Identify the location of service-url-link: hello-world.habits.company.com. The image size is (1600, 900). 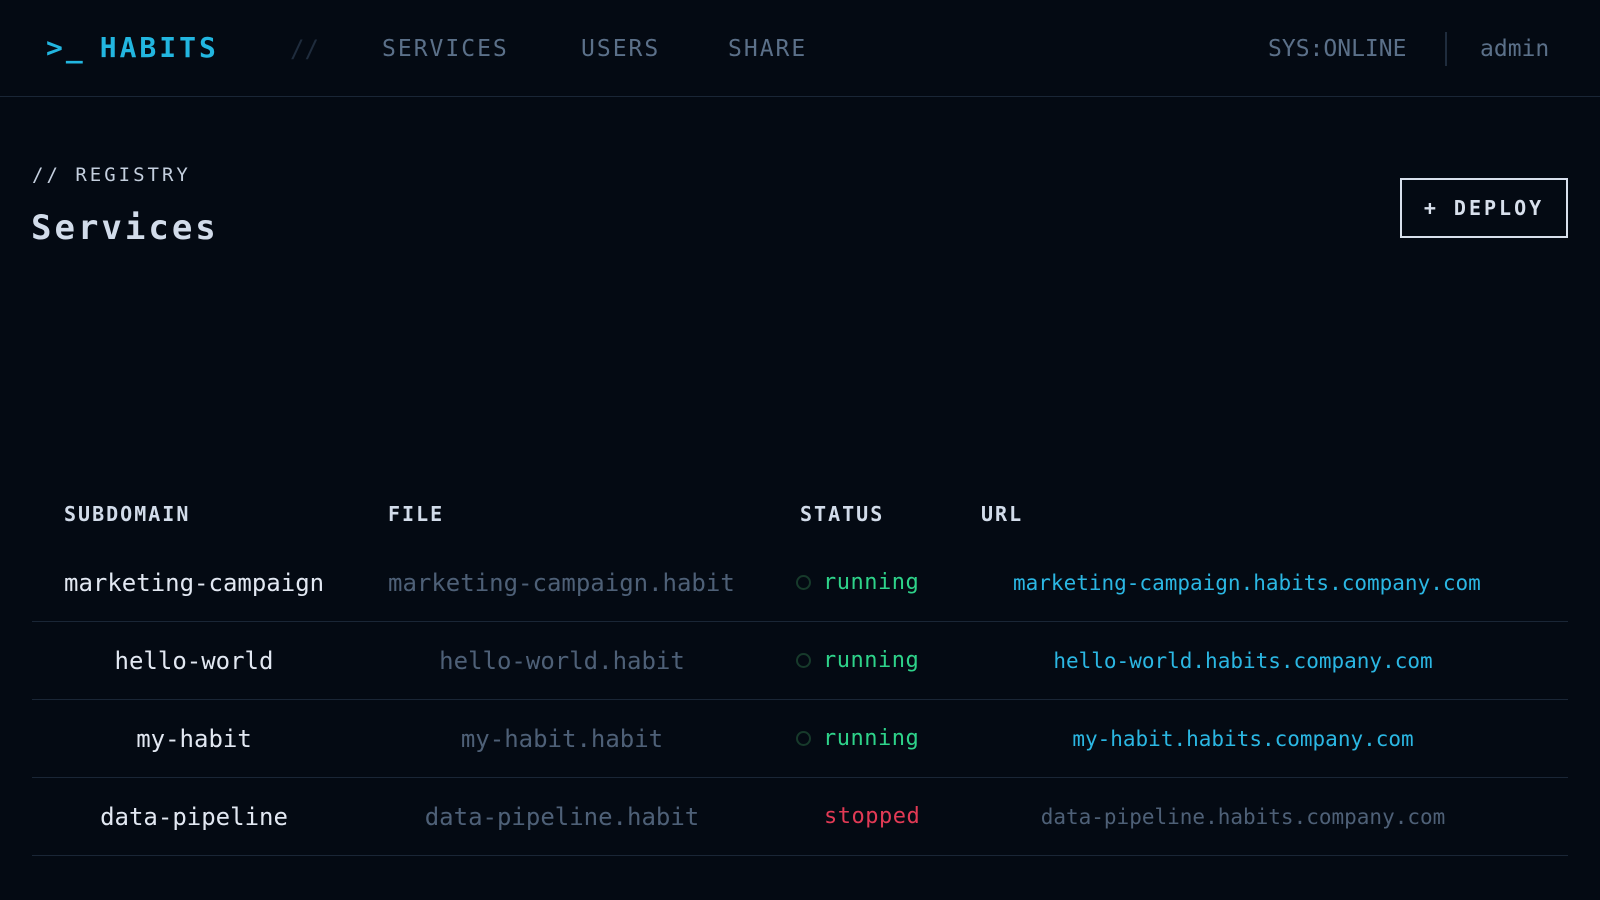
(1242, 661).